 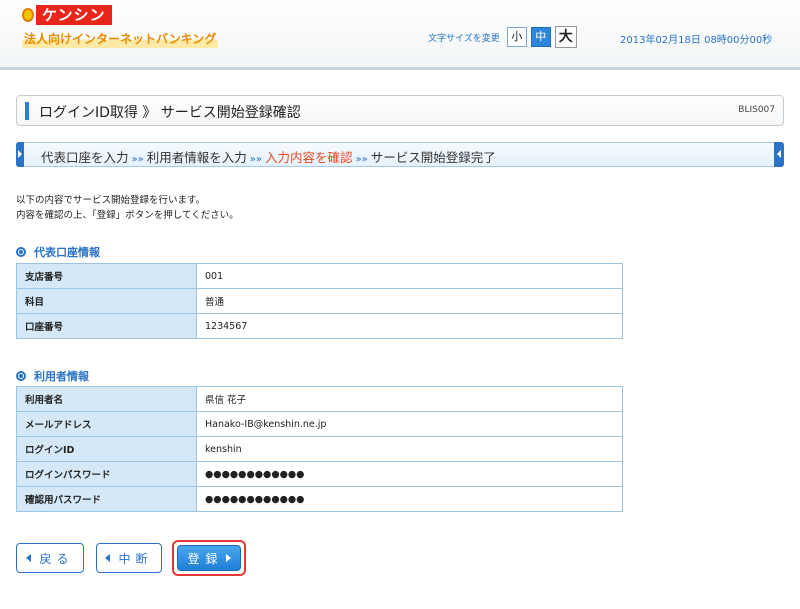 I want to click on step-1: 代表口座を入力, so click(x=85, y=157).